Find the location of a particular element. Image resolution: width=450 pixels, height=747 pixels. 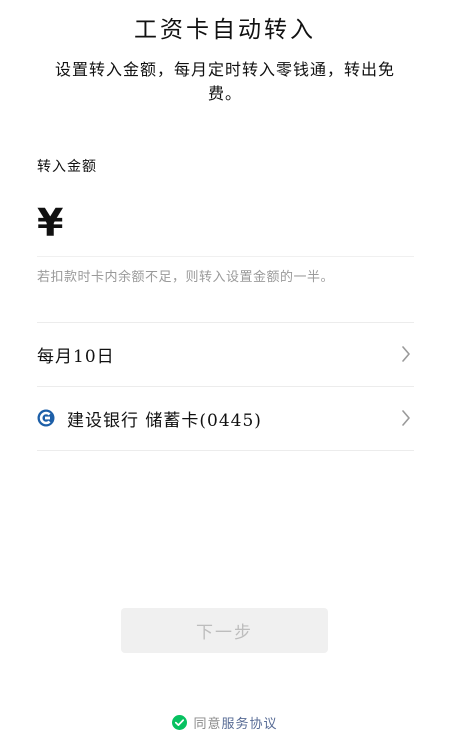

amount-hint: 若扣款时卡内余额不足，则转入设置金额的一半。 is located at coordinates (186, 277).